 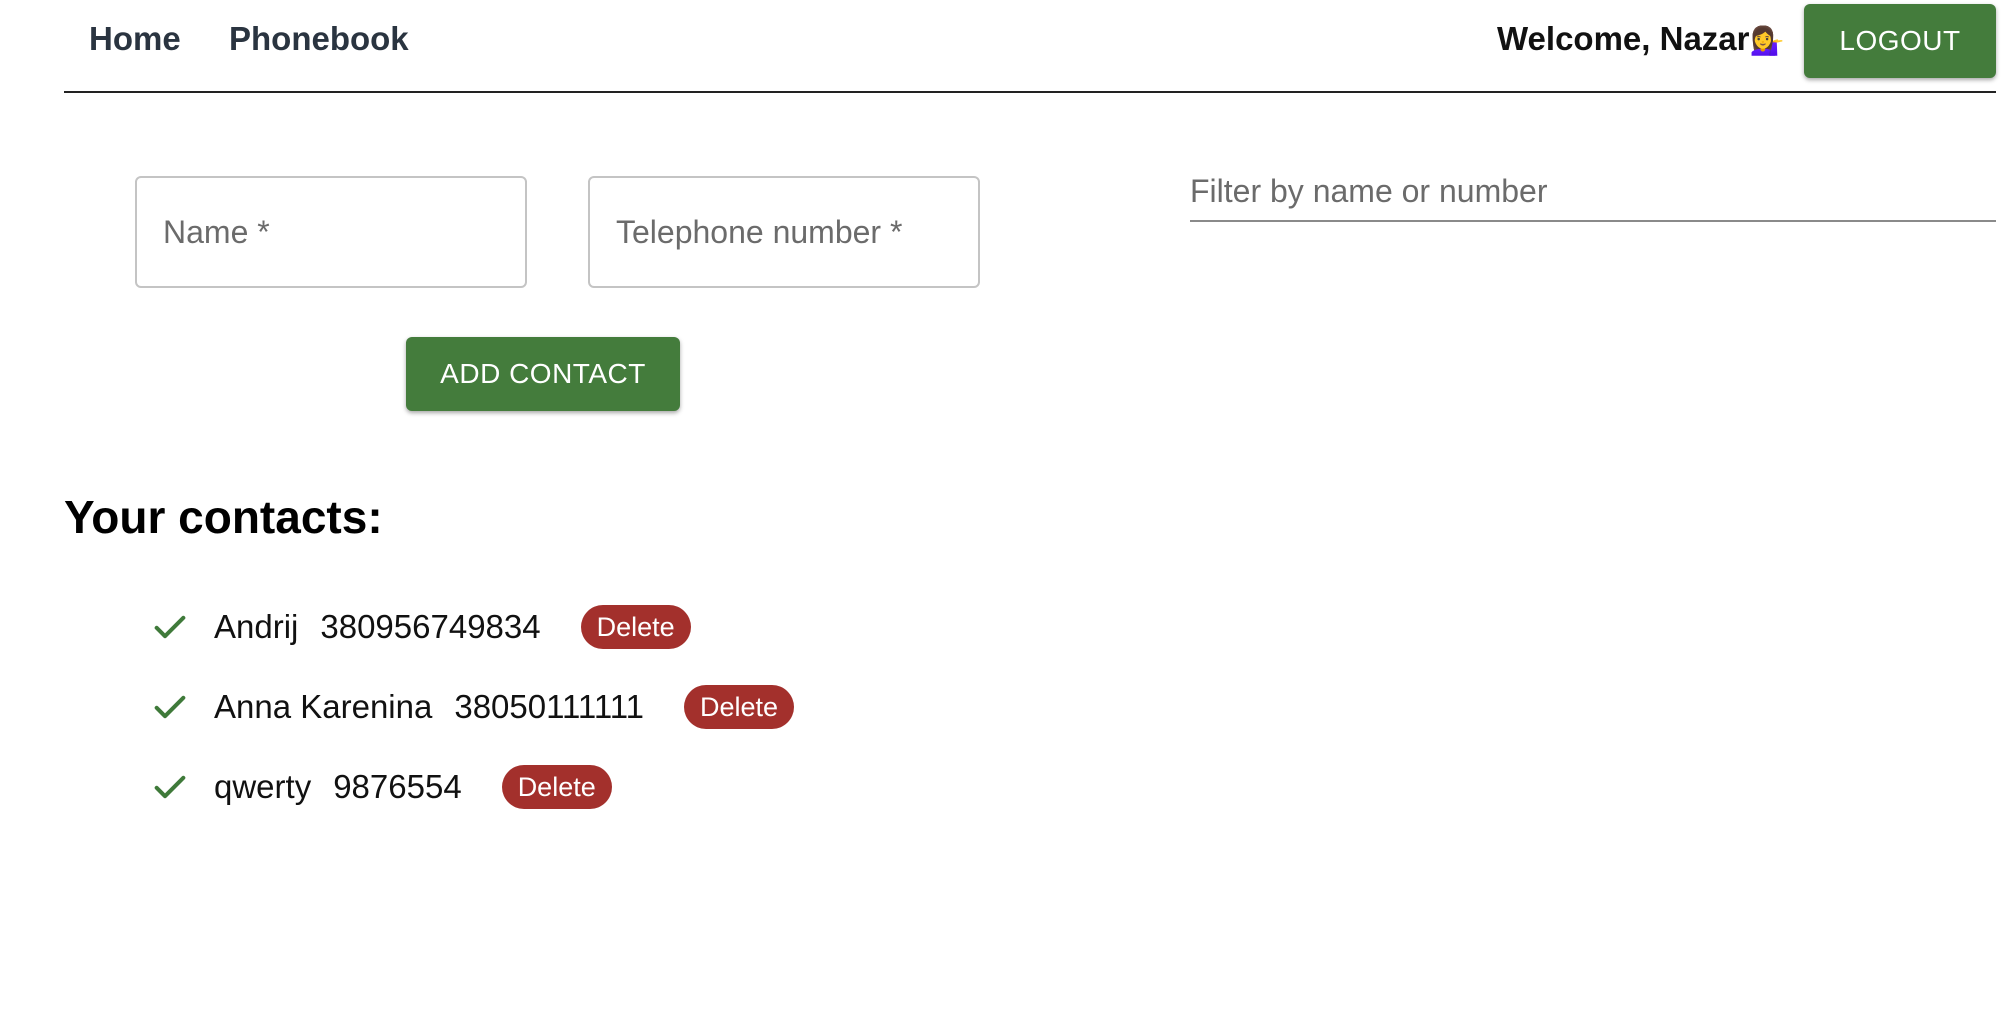 I want to click on contact-item: Anna Karenina 38050111111 Delete, so click(x=472, y=707).